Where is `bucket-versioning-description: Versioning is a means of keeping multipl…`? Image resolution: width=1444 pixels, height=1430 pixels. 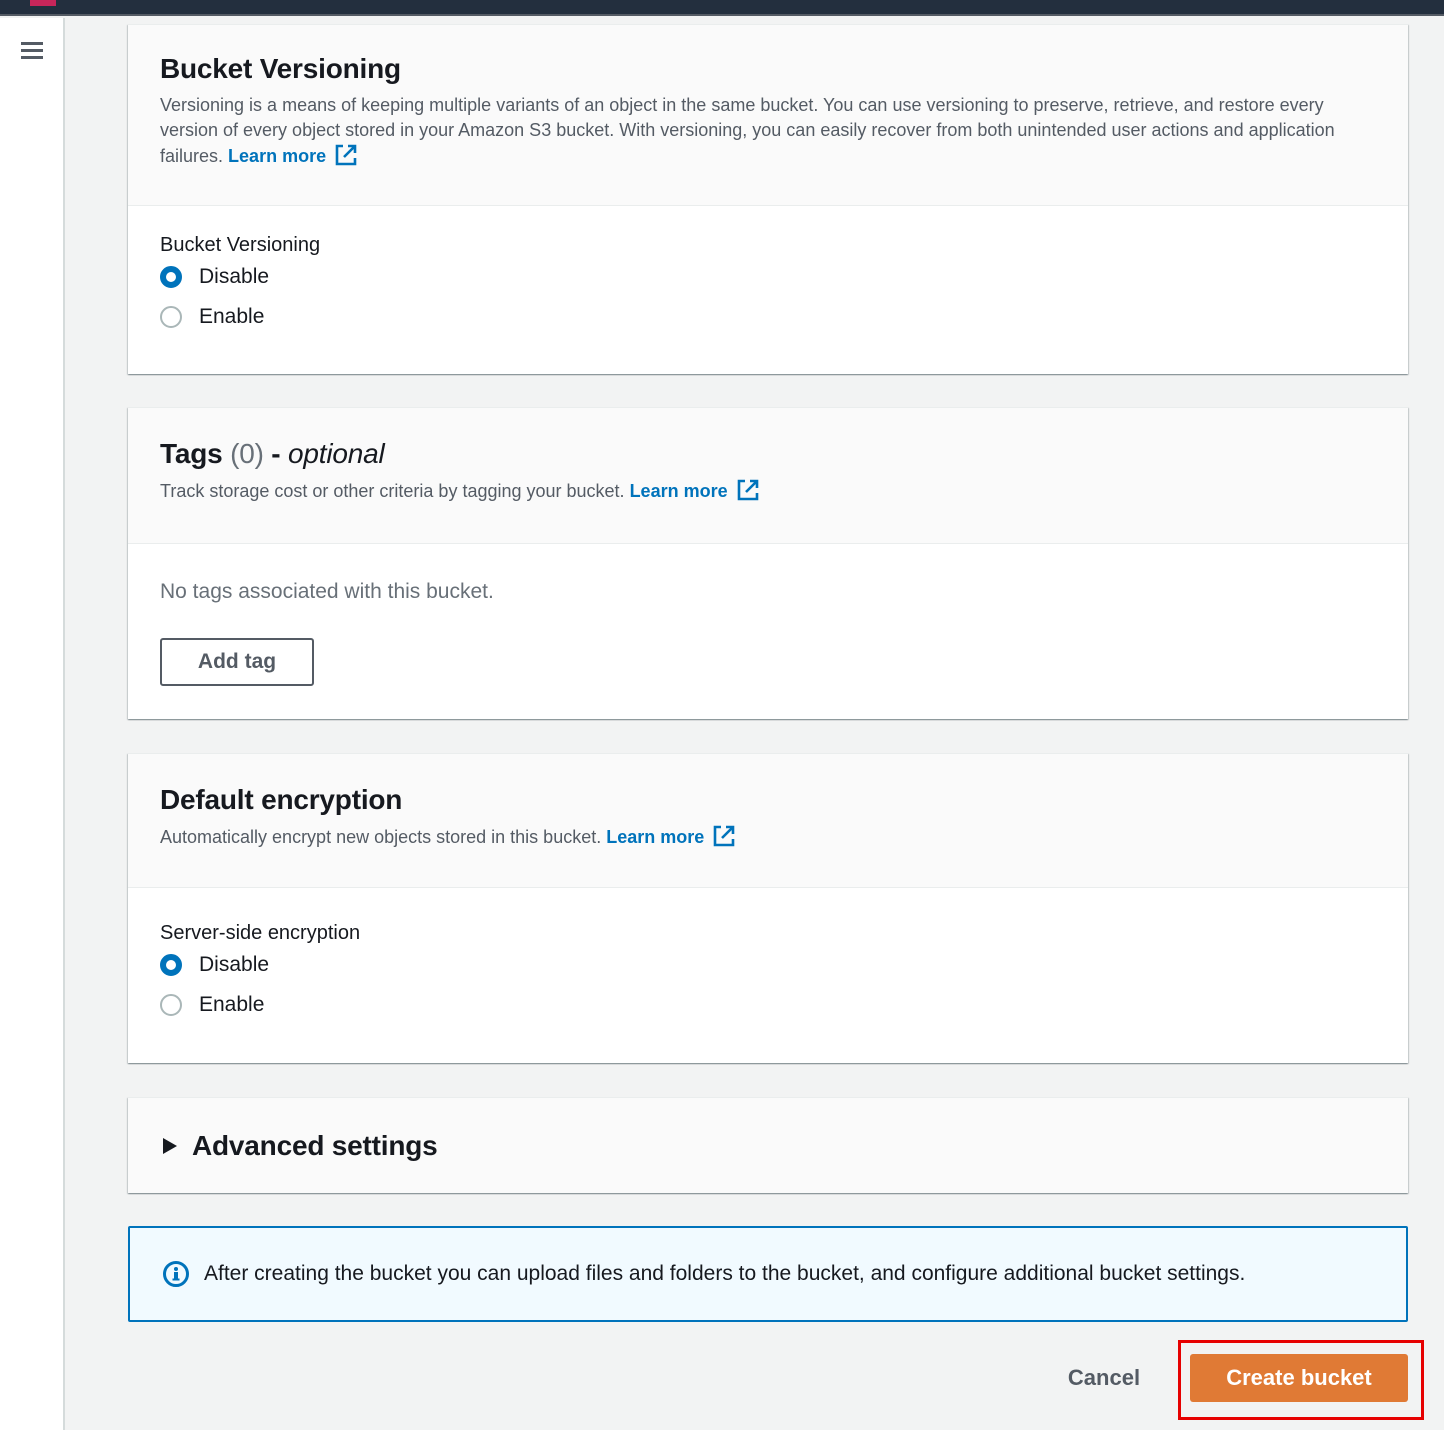
bucket-versioning-description: Versioning is a means of keeping multipl… is located at coordinates (768, 131).